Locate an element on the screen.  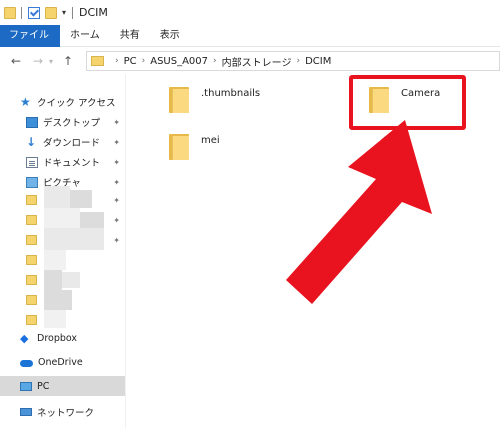
sidebar-item-label: OneDrive is located at coordinates (60, 362).